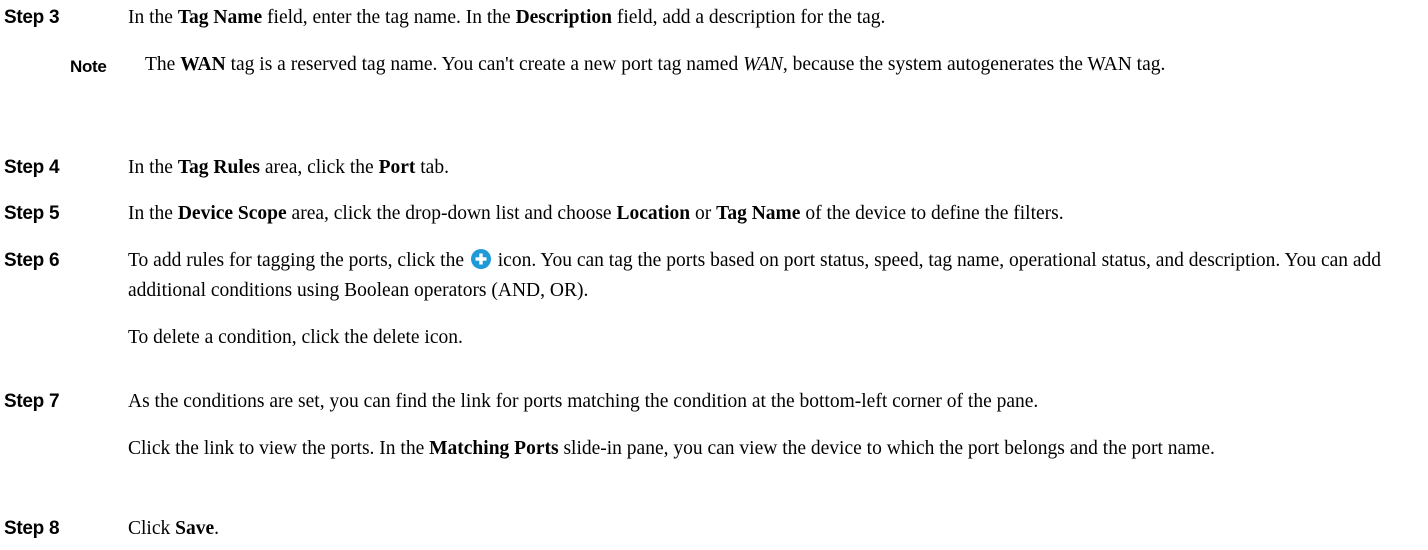 The image size is (1428, 550). What do you see at coordinates (397, 167) in the screenshot?
I see `ui-term: Port` at bounding box center [397, 167].